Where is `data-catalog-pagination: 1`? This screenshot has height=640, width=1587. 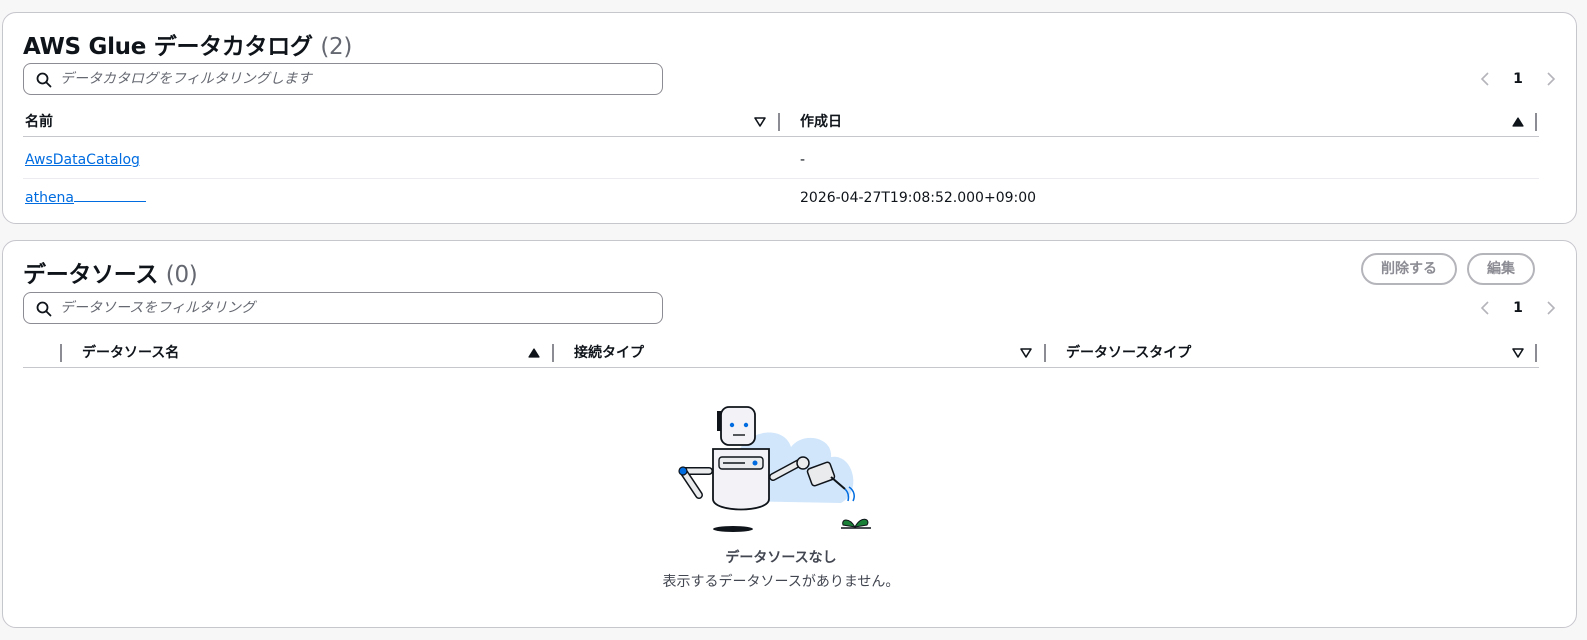 data-catalog-pagination: 1 is located at coordinates (1518, 79).